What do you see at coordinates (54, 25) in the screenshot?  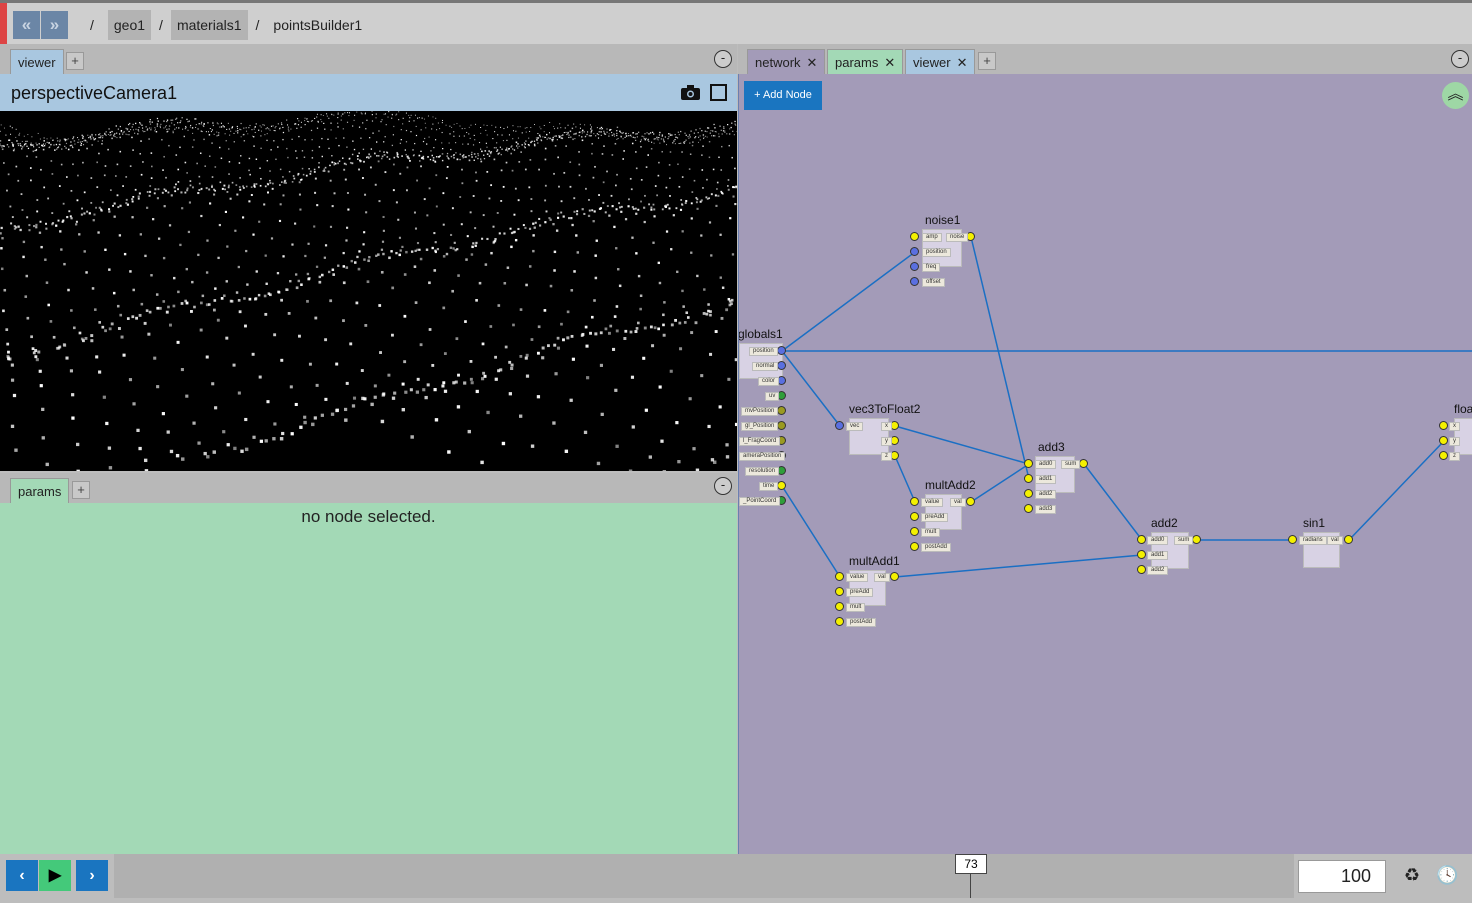 I see `double-chevron-right-icon: »` at bounding box center [54, 25].